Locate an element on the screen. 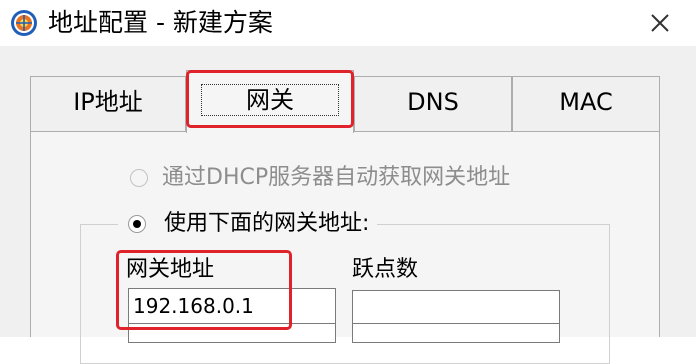 This screenshot has width=696, height=364. hop-count-label: 跃点数 is located at coordinates (385, 269).